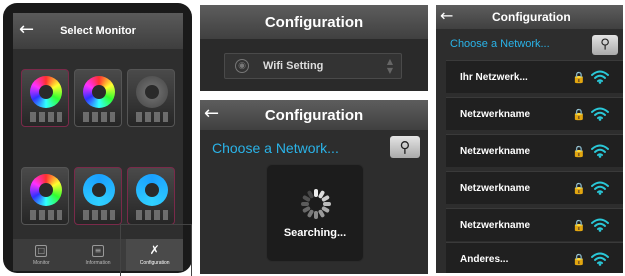 This screenshot has width=625, height=276. What do you see at coordinates (41, 250) in the screenshot?
I see `monitor-icon: □` at bounding box center [41, 250].